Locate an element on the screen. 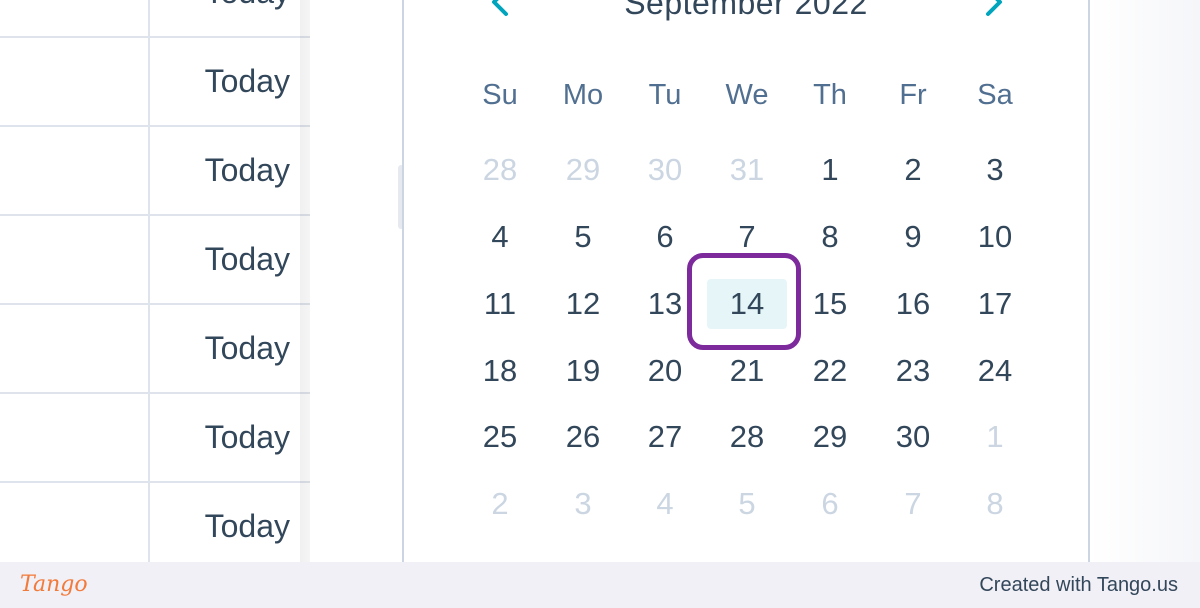 Image resolution: width=1200 pixels, height=608 pixels. day-cell: 23 is located at coordinates (913, 371).